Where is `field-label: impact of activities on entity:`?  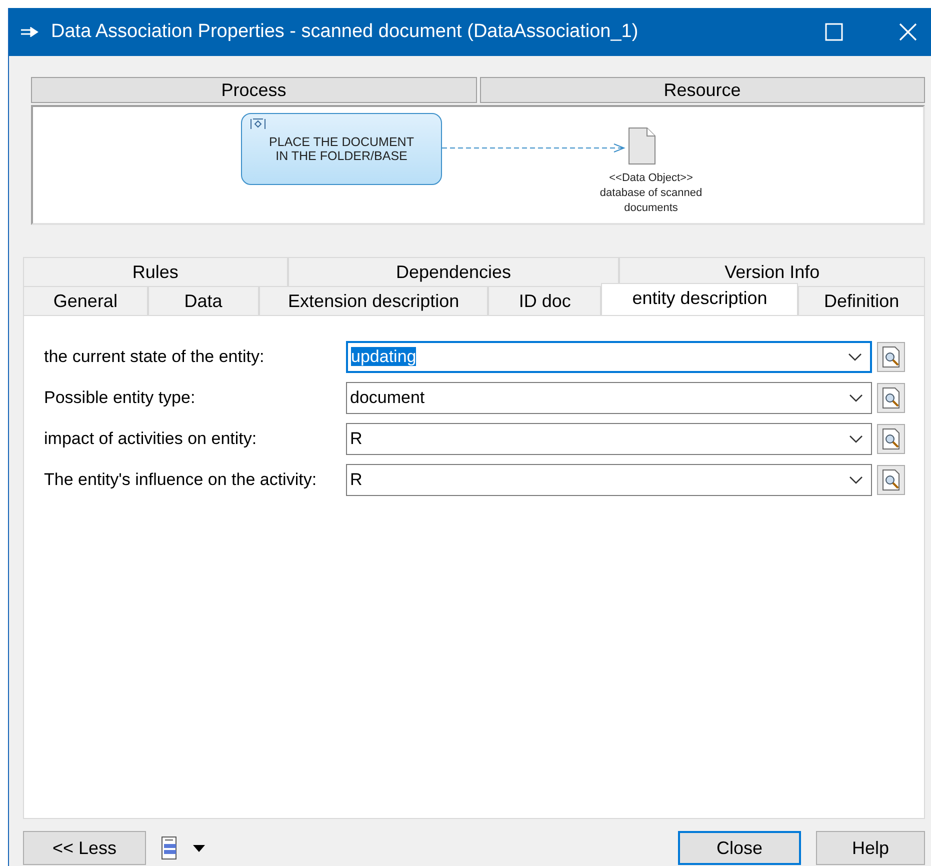 field-label: impact of activities on entity: is located at coordinates (150, 438).